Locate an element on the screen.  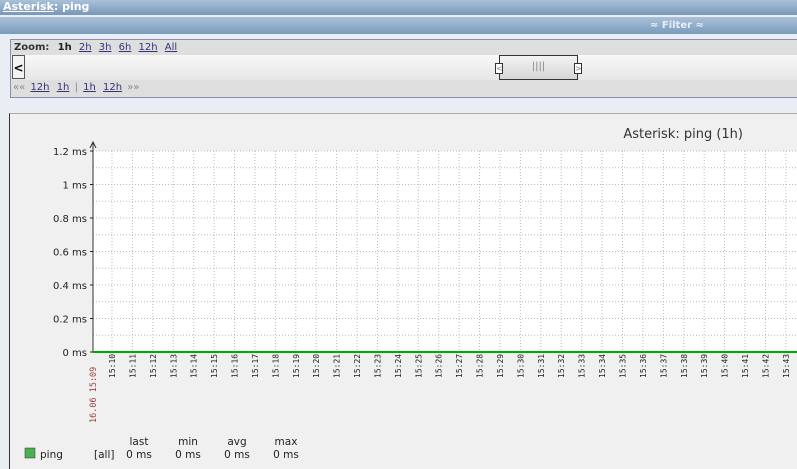
x-tick-label: 15:27 is located at coordinates (459, 366).